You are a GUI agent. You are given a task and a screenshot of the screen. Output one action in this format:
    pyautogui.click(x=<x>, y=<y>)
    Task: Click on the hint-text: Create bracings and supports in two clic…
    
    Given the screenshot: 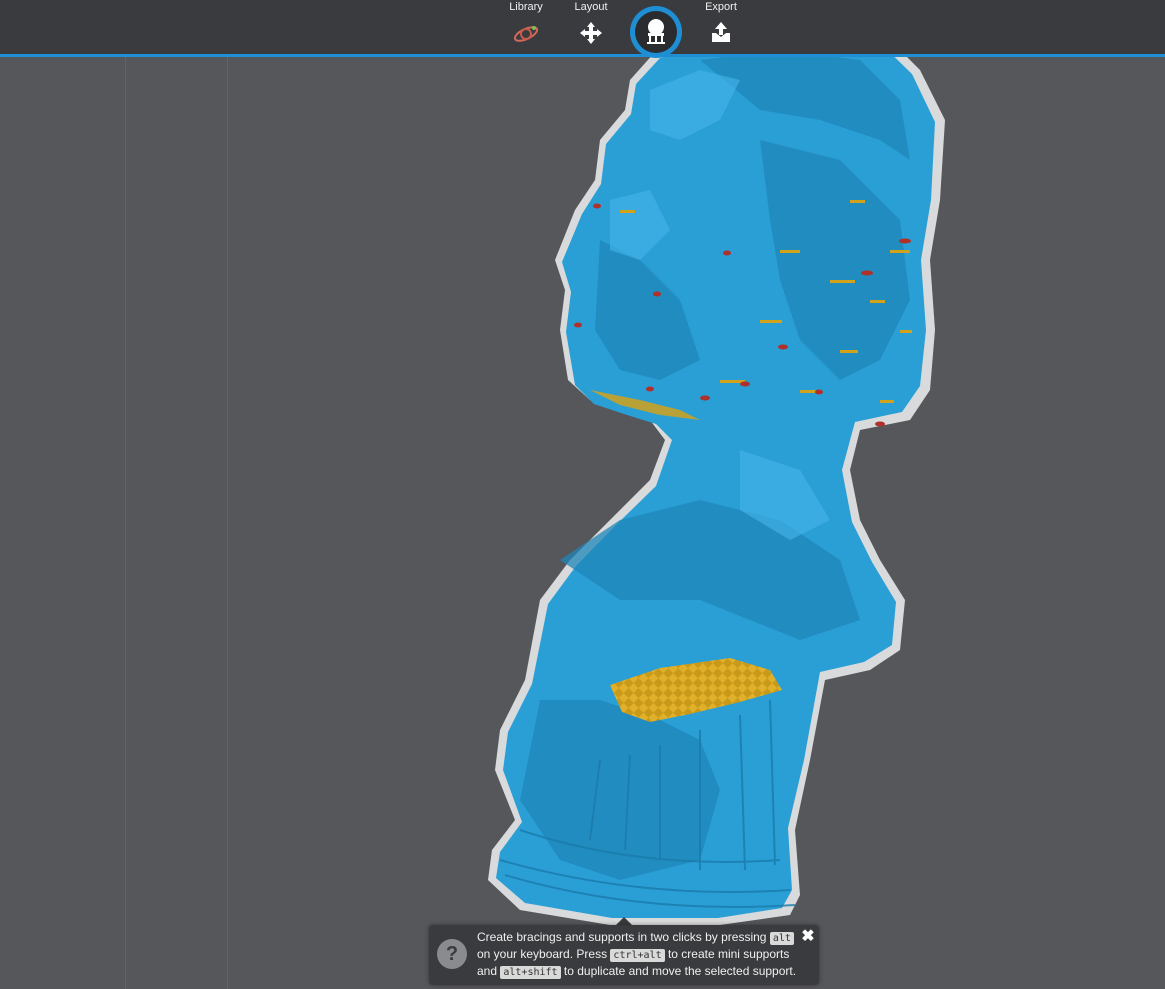 What is the action you would take?
    pyautogui.click(x=637, y=954)
    